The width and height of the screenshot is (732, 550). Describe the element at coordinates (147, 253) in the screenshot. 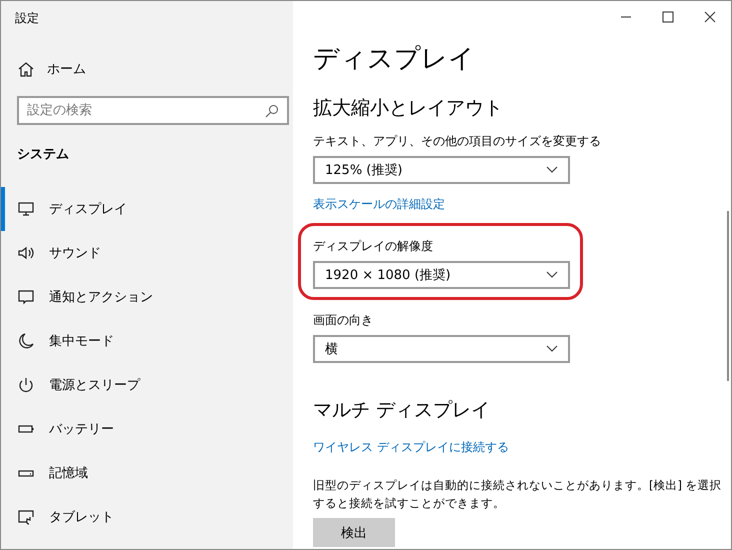

I see `sidebar-item: サウンド` at that location.